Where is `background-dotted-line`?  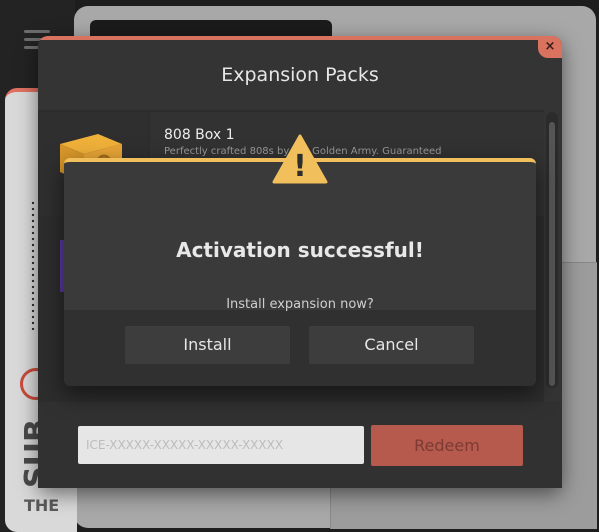
background-dotted-line is located at coordinates (33, 265).